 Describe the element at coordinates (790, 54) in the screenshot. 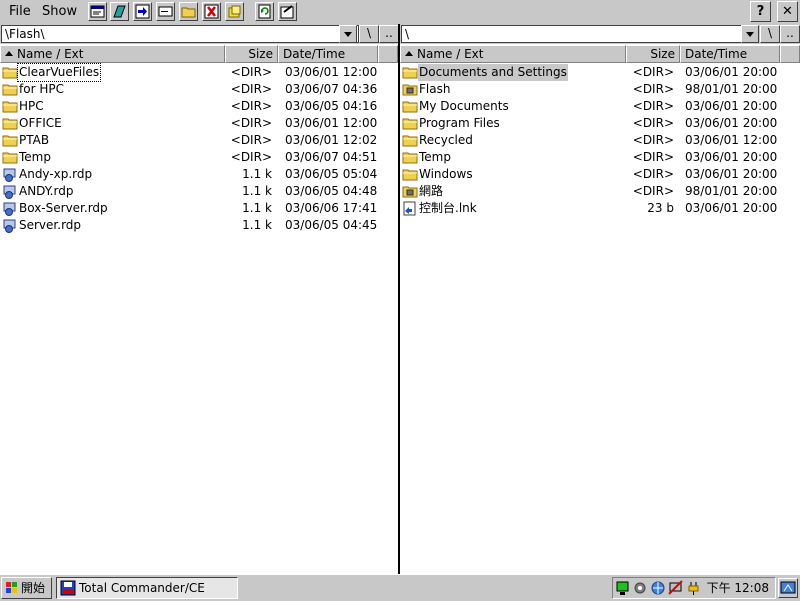

I see `right-header-spacer` at that location.